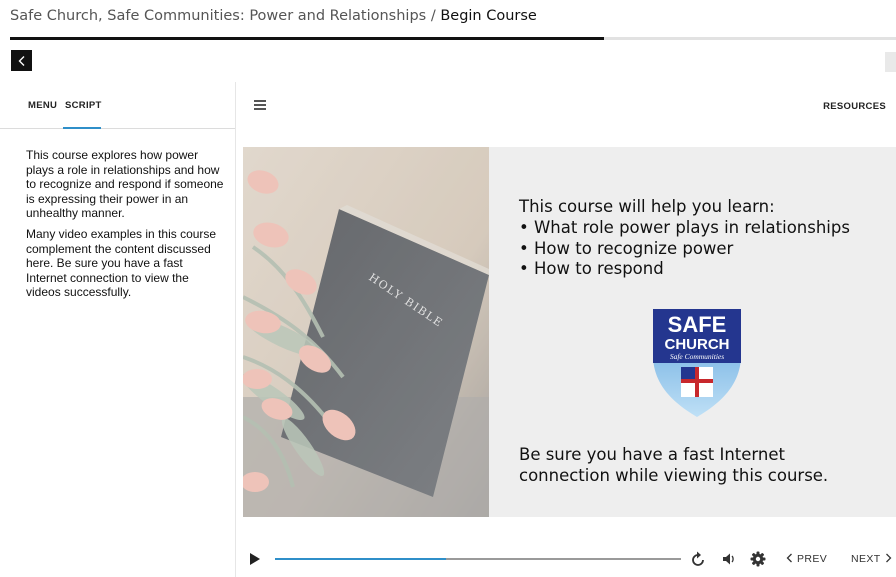  I want to click on logo-text-communities: Safe Communities, so click(697, 356).